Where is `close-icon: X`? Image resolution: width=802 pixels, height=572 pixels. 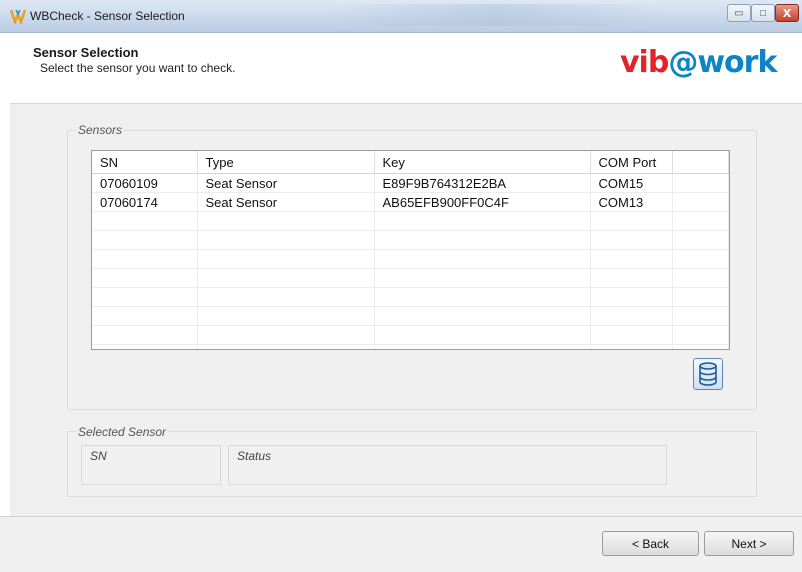
close-icon: X is located at coordinates (787, 13).